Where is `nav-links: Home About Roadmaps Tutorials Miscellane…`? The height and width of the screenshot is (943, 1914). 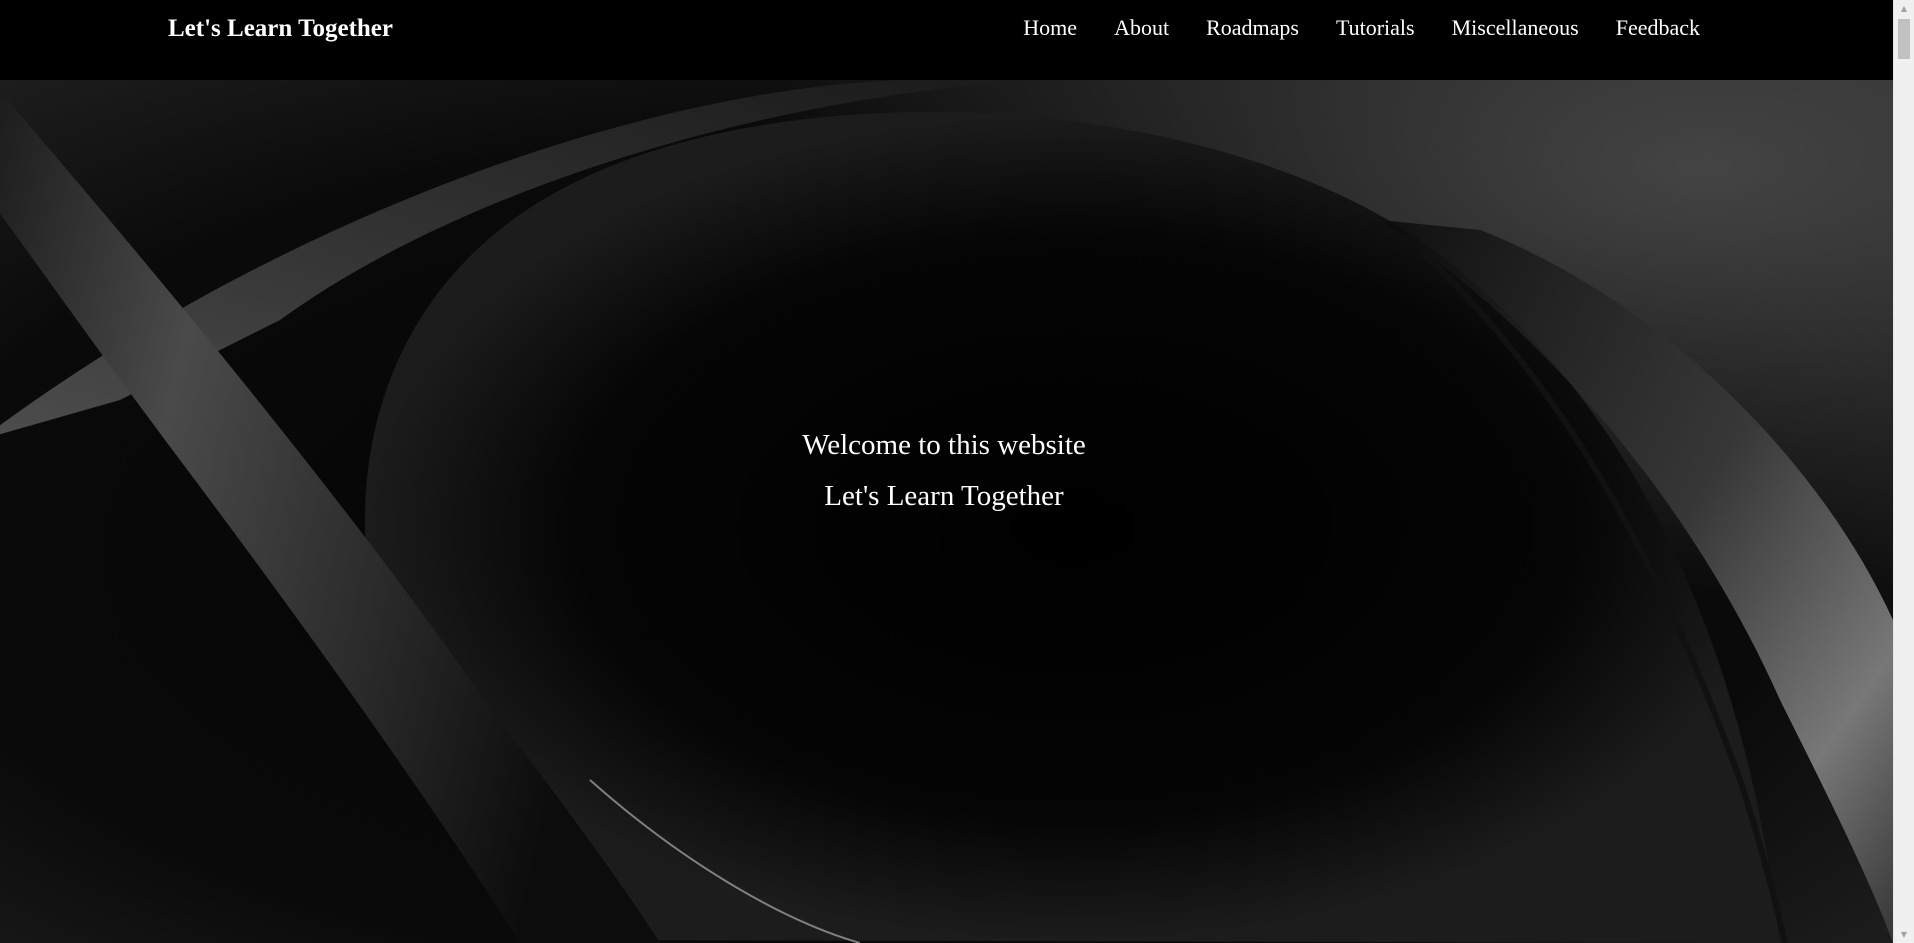
nav-links: Home About Roadmaps Tutorials Miscellane… is located at coordinates (1361, 28).